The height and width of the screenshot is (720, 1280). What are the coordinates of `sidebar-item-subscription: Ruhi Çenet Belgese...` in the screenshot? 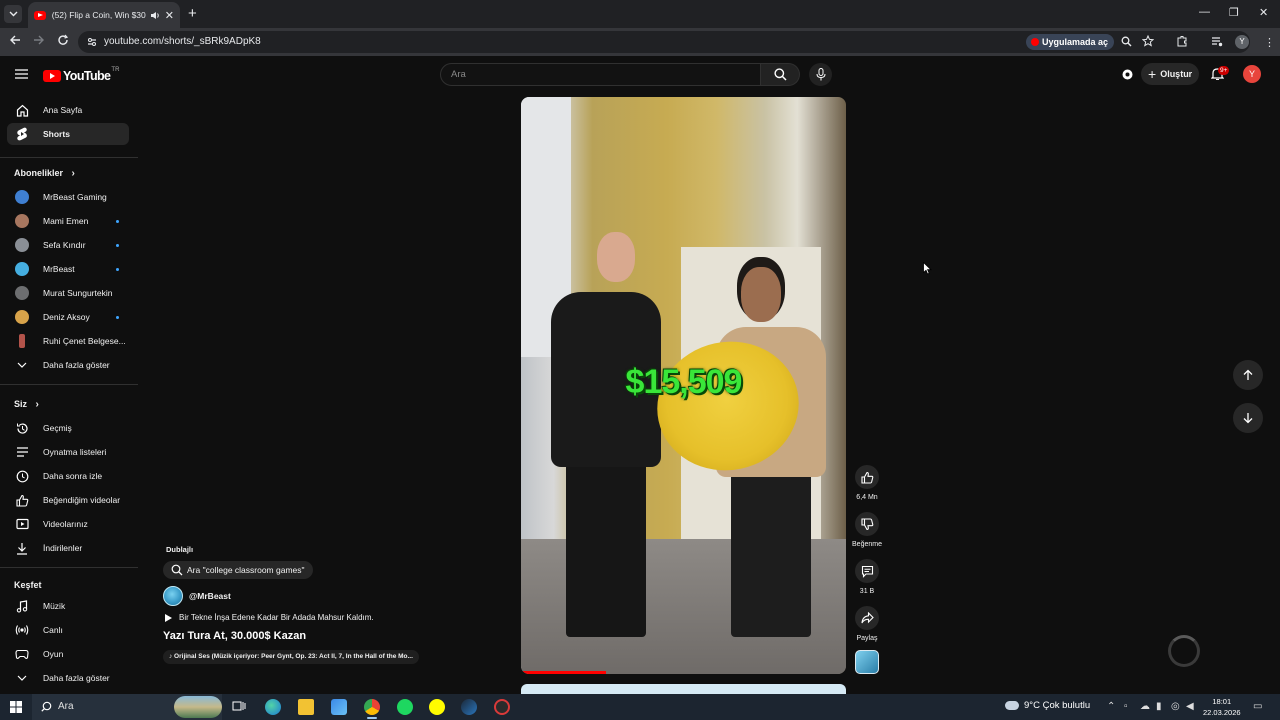 It's located at (68, 341).